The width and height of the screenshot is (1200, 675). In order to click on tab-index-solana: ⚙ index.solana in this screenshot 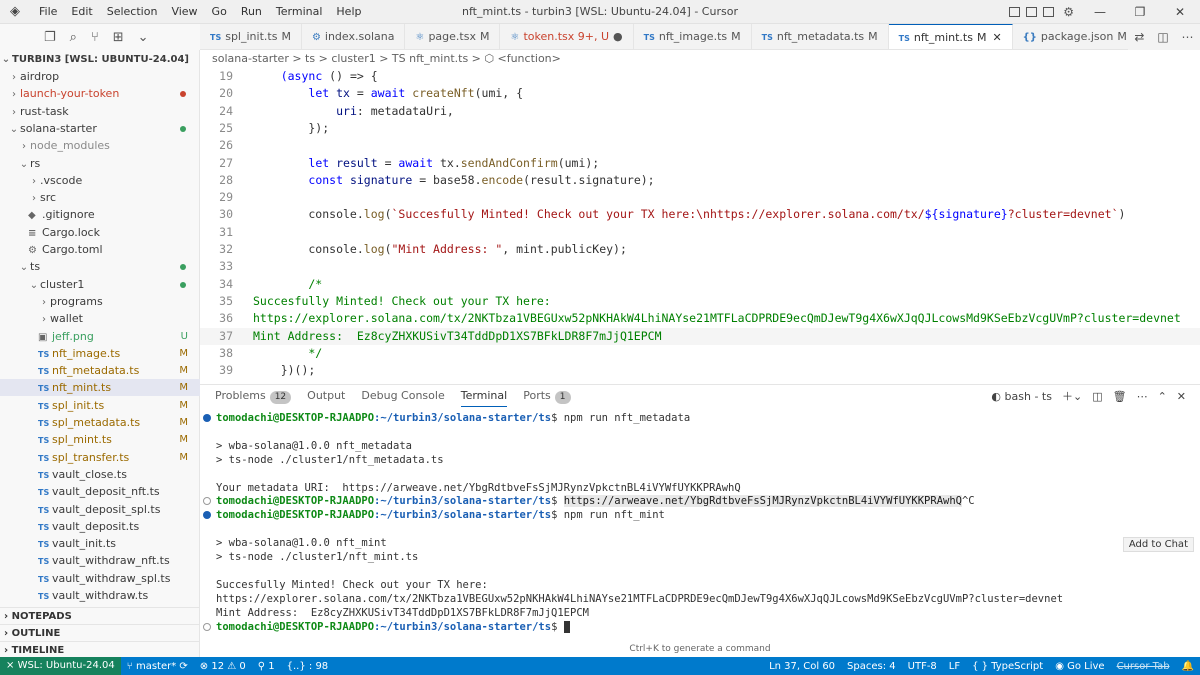, I will do `click(354, 36)`.